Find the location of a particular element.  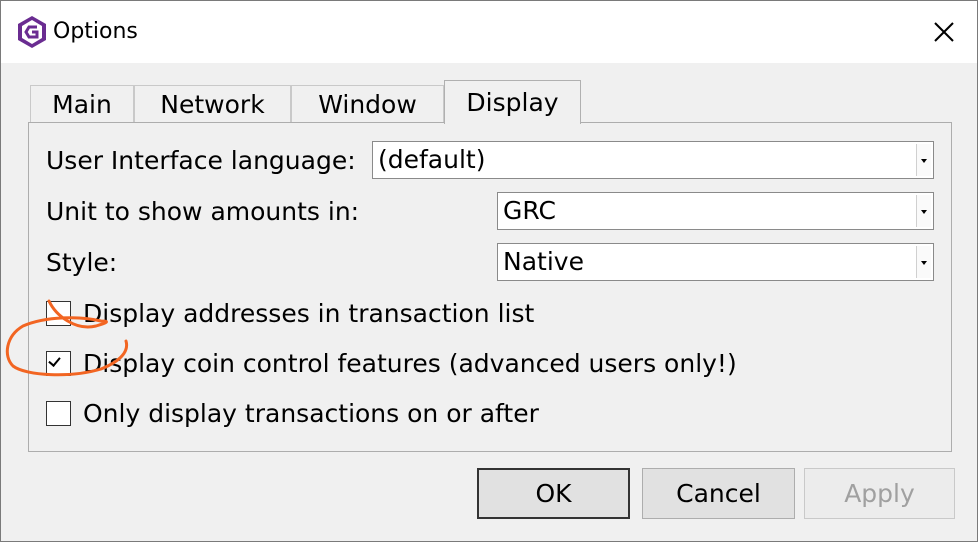

language-label: User Interface language: is located at coordinates (201, 160).